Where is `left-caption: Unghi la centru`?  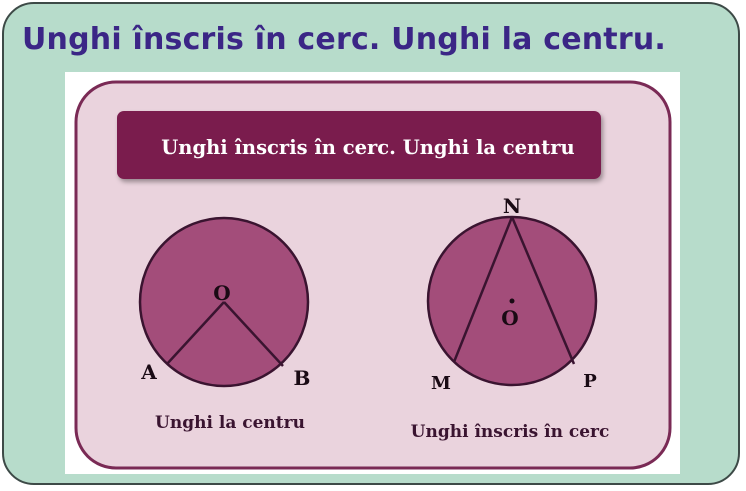 left-caption: Unghi la centru is located at coordinates (230, 423).